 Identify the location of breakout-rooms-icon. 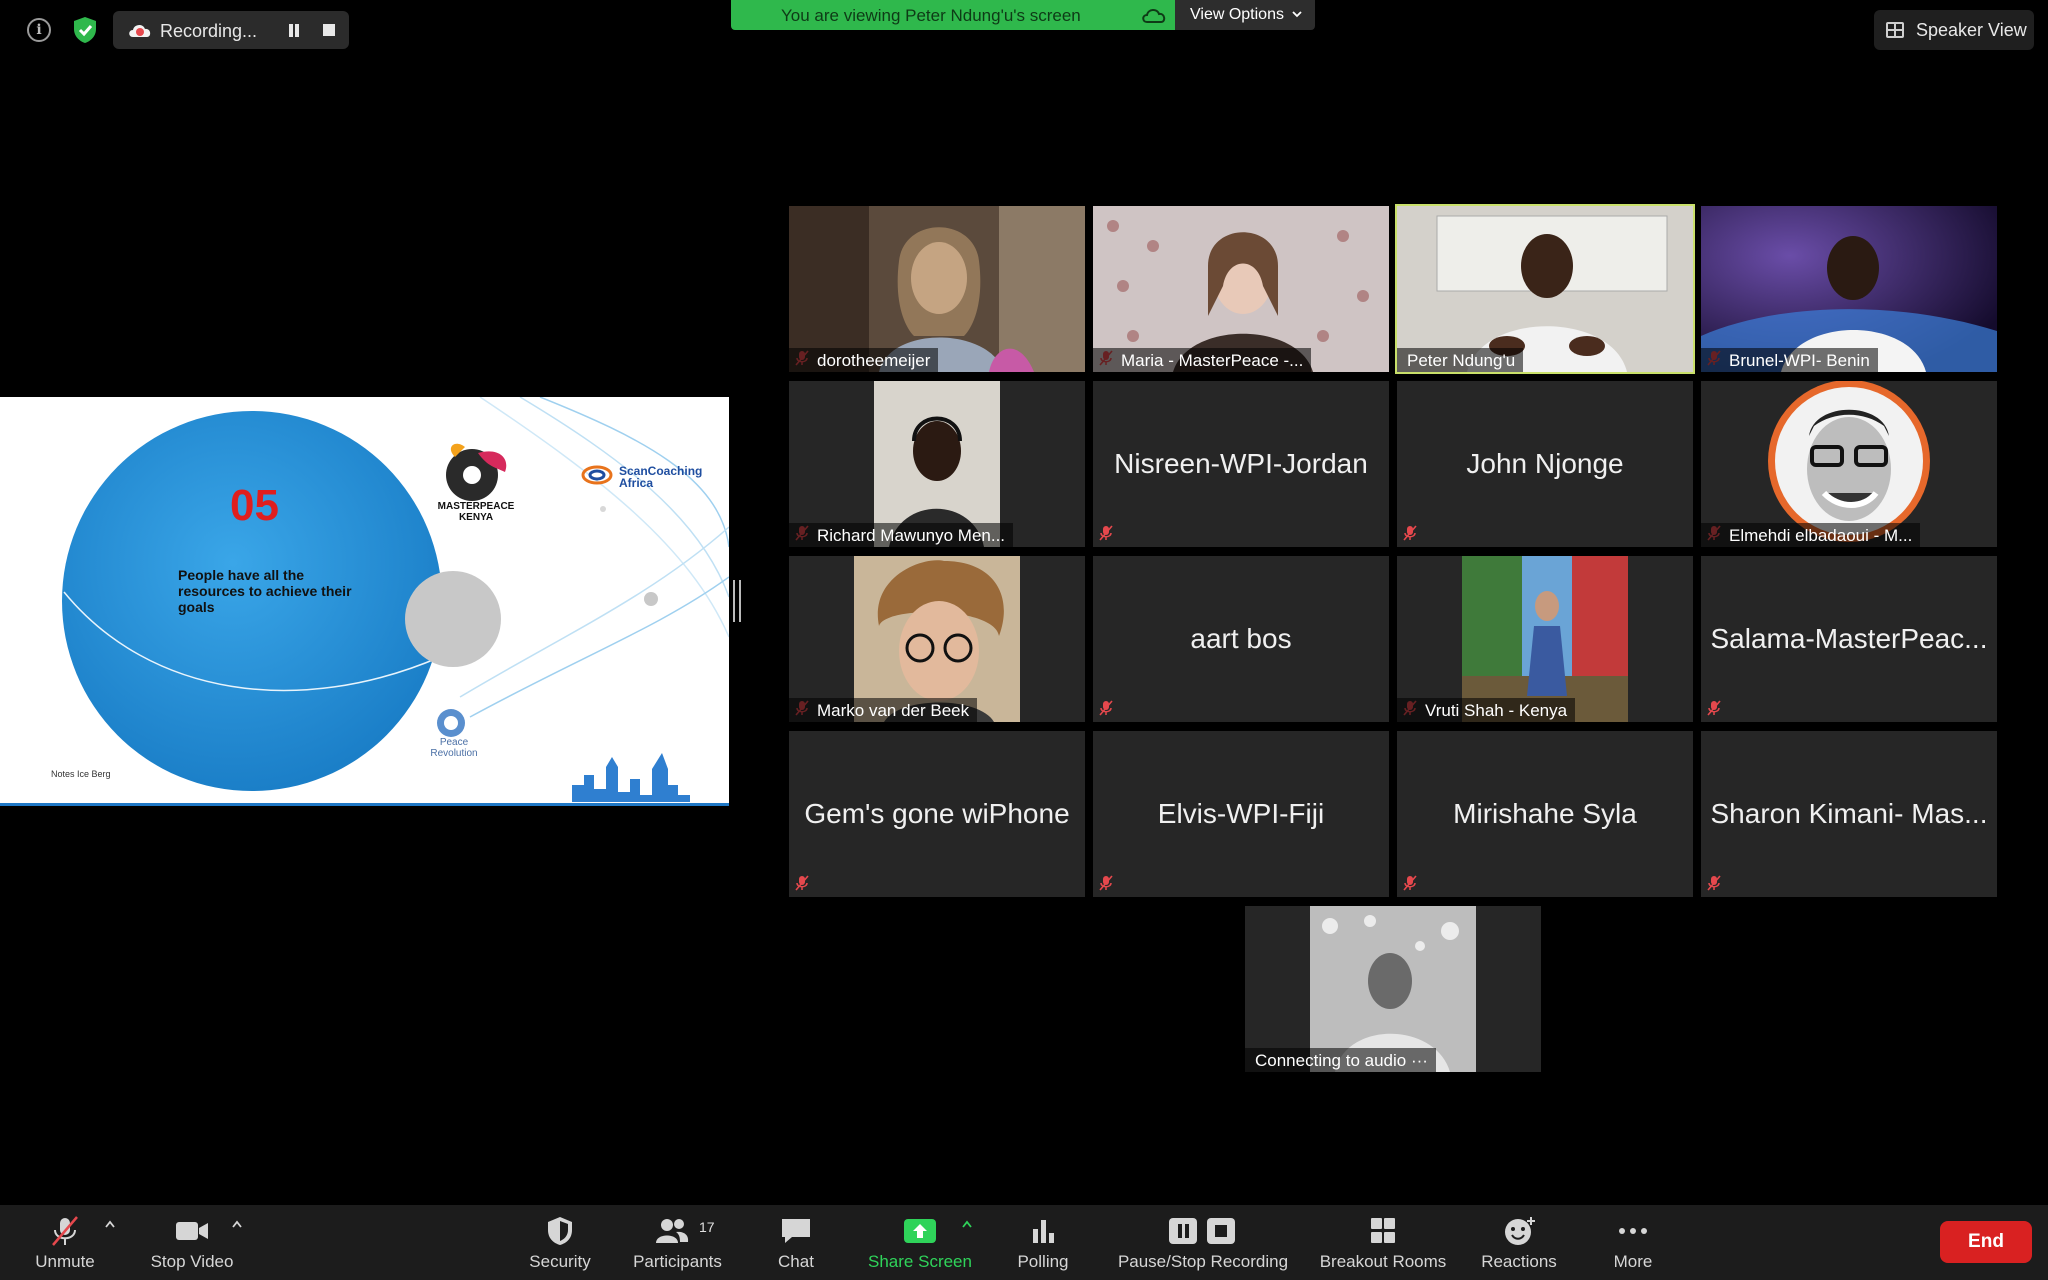
(1383, 1230).